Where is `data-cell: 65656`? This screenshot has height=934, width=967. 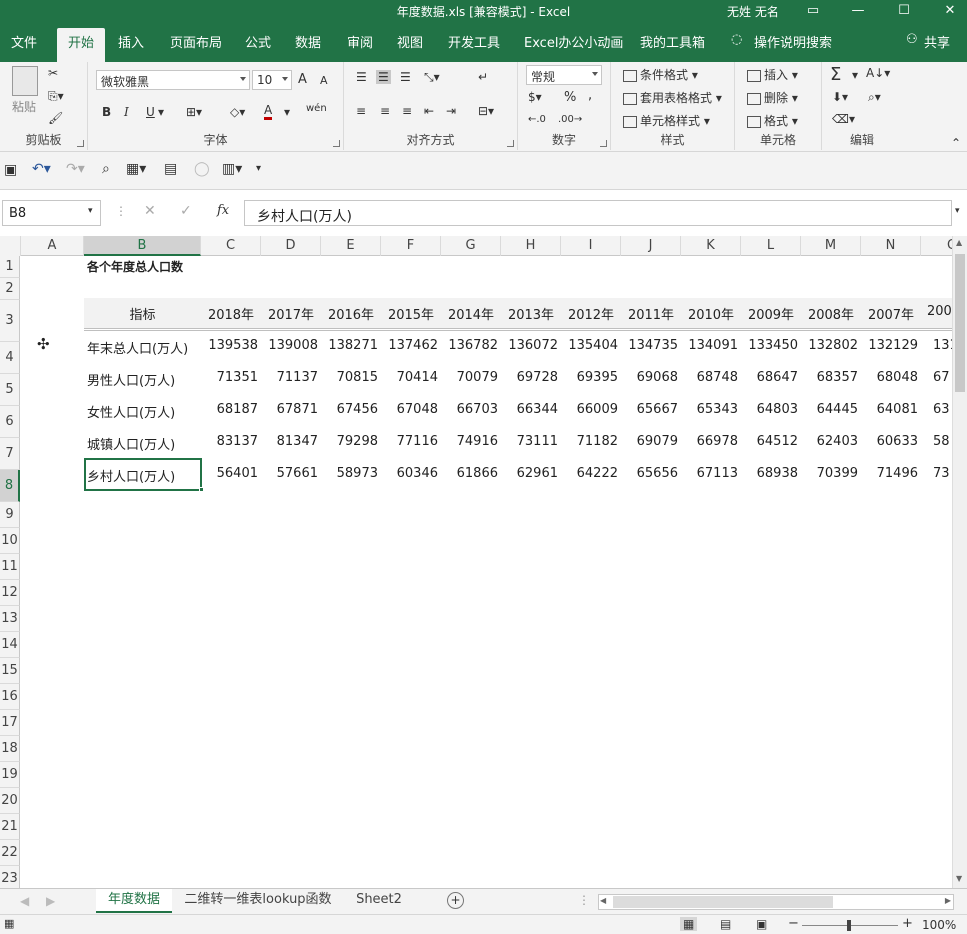 data-cell: 65656 is located at coordinates (649, 473).